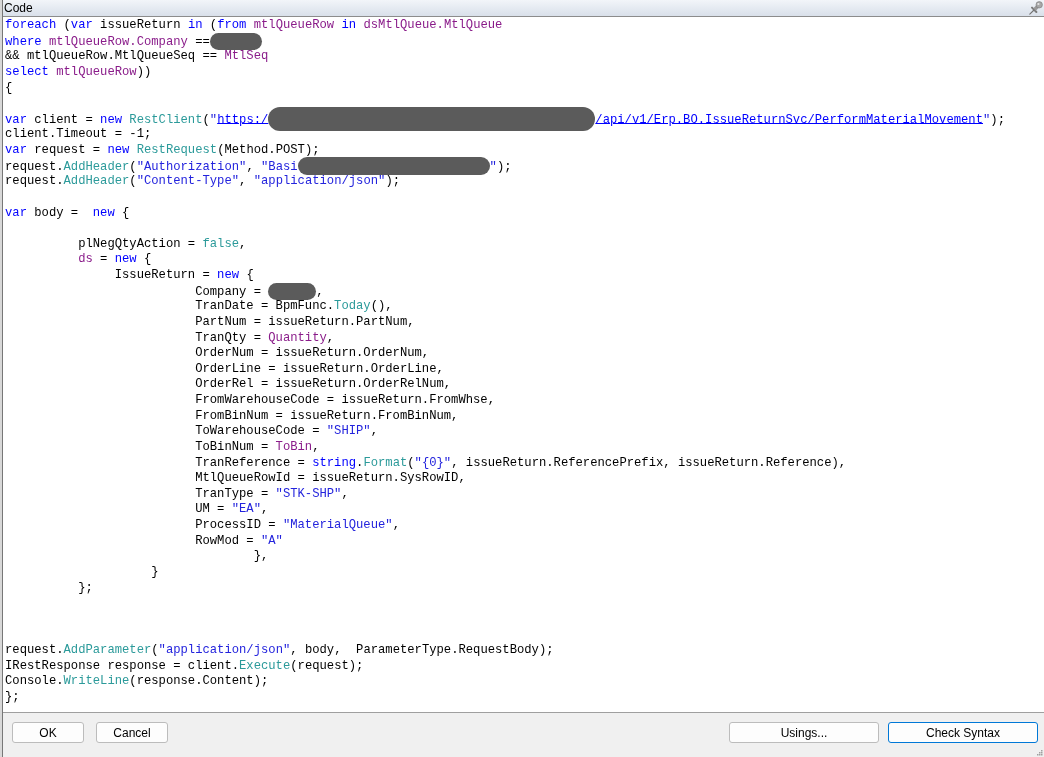 The height and width of the screenshot is (757, 1044). I want to click on code-line: OrderRel = issueReturn.OrderRelNum,, so click(323, 385).